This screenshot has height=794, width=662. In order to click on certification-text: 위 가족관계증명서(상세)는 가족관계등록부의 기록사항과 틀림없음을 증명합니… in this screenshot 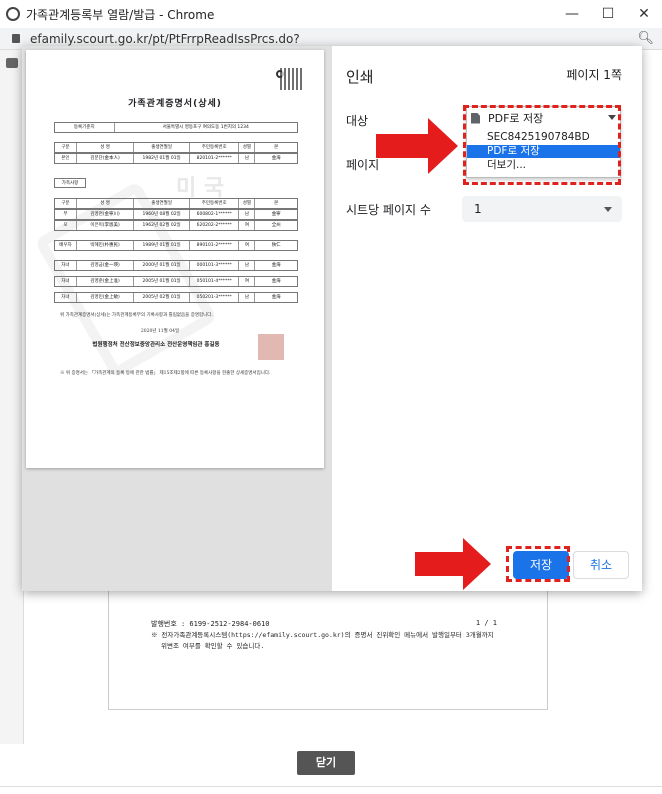, I will do `click(136, 315)`.